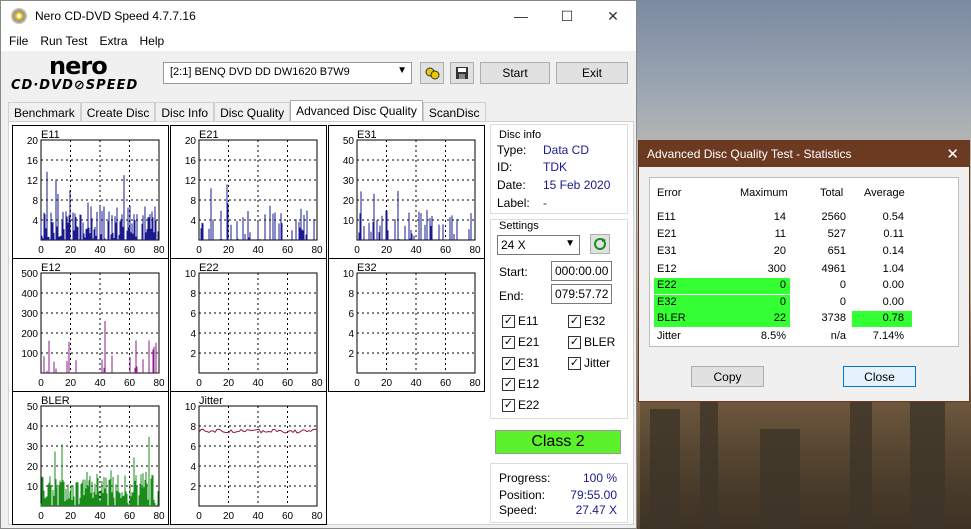  I want to click on id-label: ID:, so click(505, 167).